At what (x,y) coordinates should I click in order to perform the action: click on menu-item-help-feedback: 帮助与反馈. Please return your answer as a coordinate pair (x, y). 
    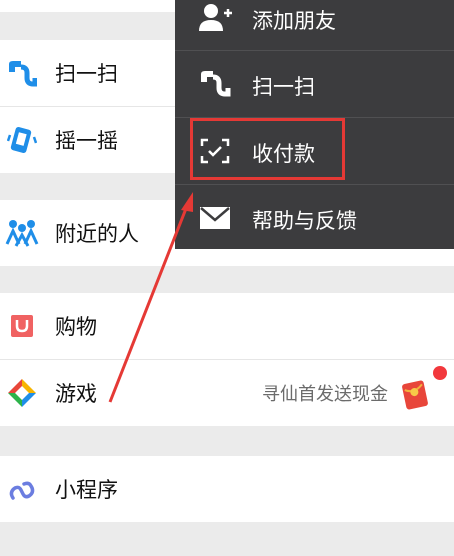
    Looking at the image, I should click on (314, 218).